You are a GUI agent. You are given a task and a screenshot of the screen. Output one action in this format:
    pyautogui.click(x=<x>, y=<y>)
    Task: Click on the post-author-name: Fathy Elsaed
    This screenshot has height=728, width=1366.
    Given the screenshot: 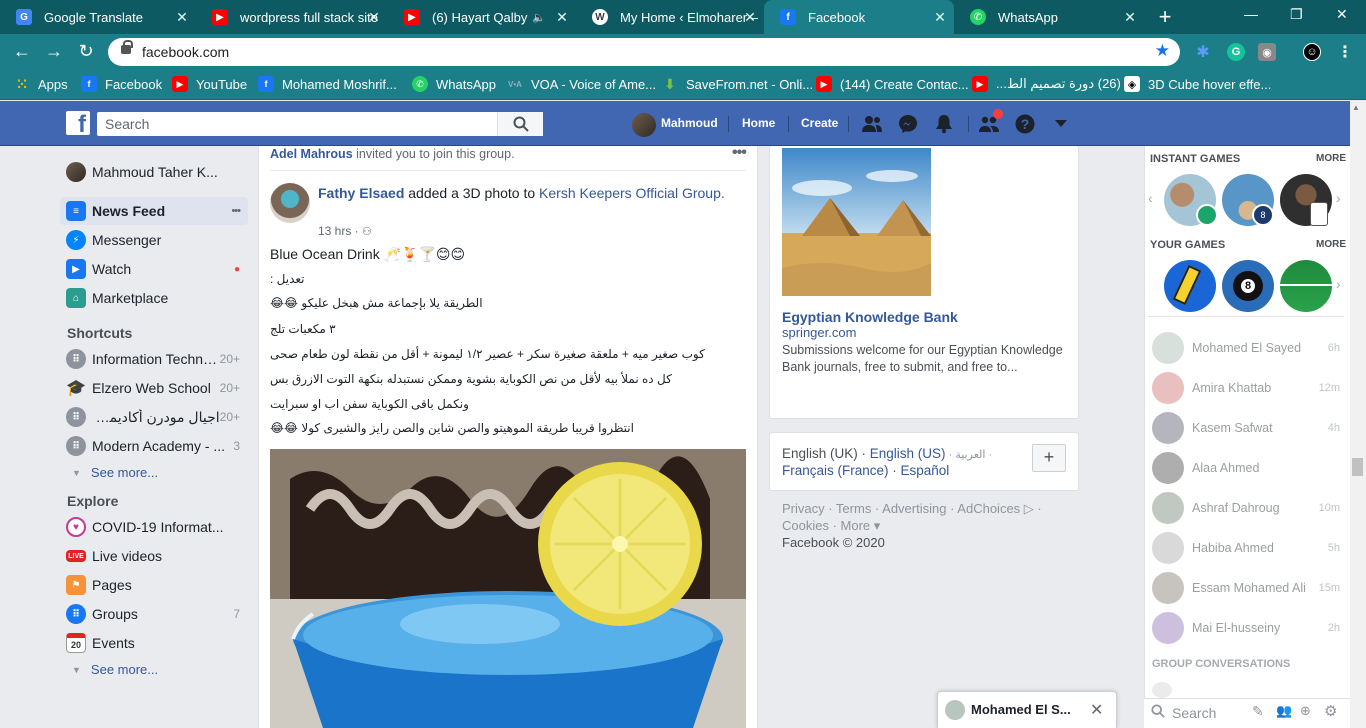 What is the action you would take?
    pyautogui.click(x=361, y=193)
    